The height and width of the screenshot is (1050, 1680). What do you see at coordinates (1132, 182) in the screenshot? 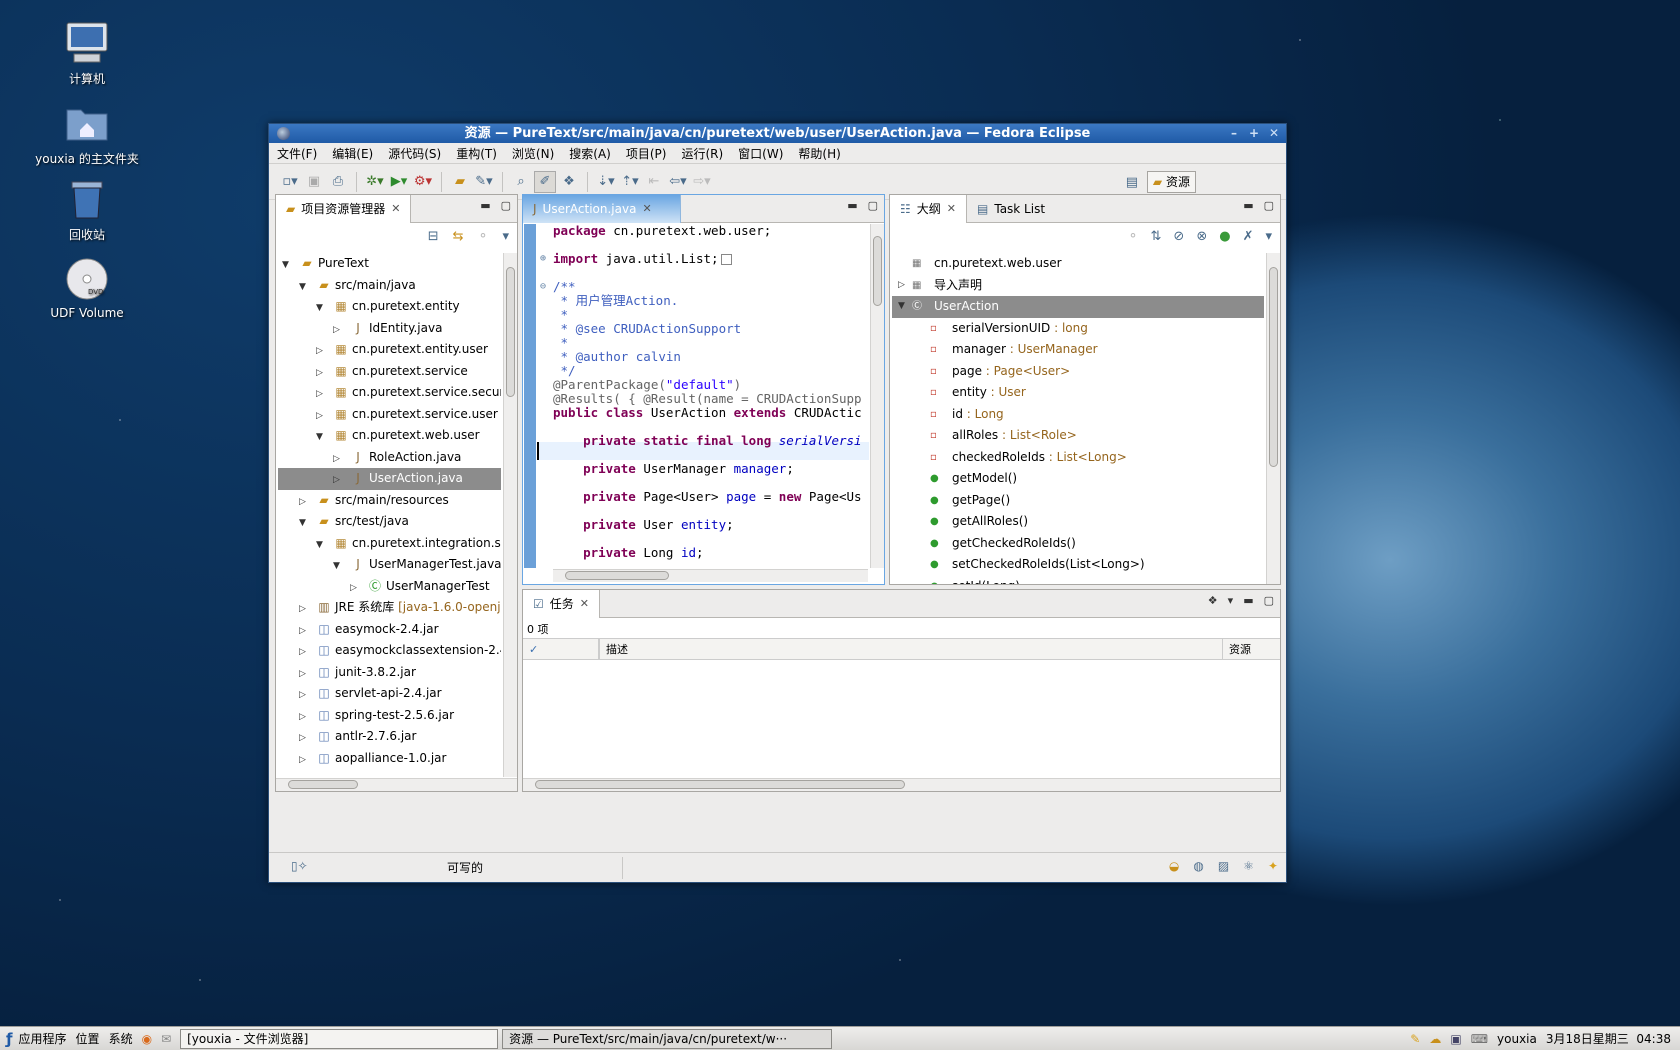
I see `open-perspective-icon: ▤` at bounding box center [1132, 182].